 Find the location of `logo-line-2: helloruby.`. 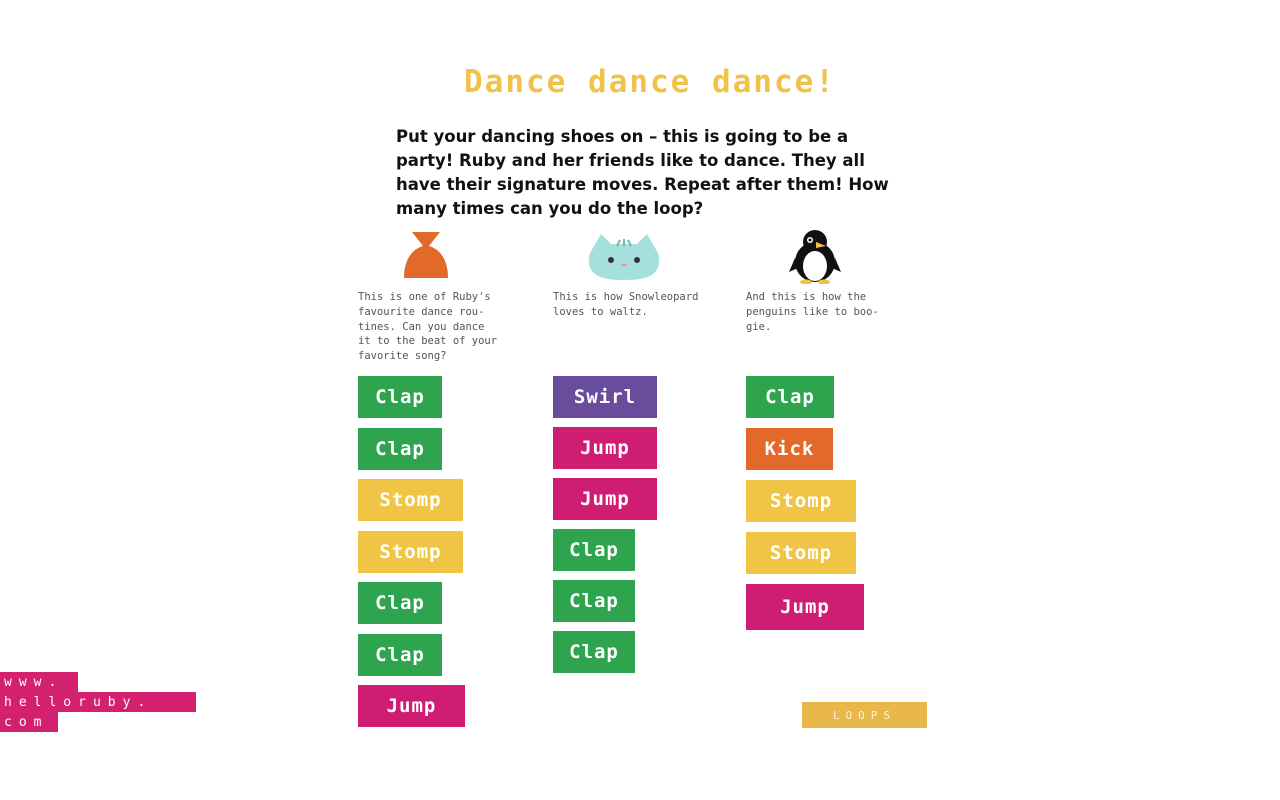

logo-line-2: helloruby. is located at coordinates (78, 702).